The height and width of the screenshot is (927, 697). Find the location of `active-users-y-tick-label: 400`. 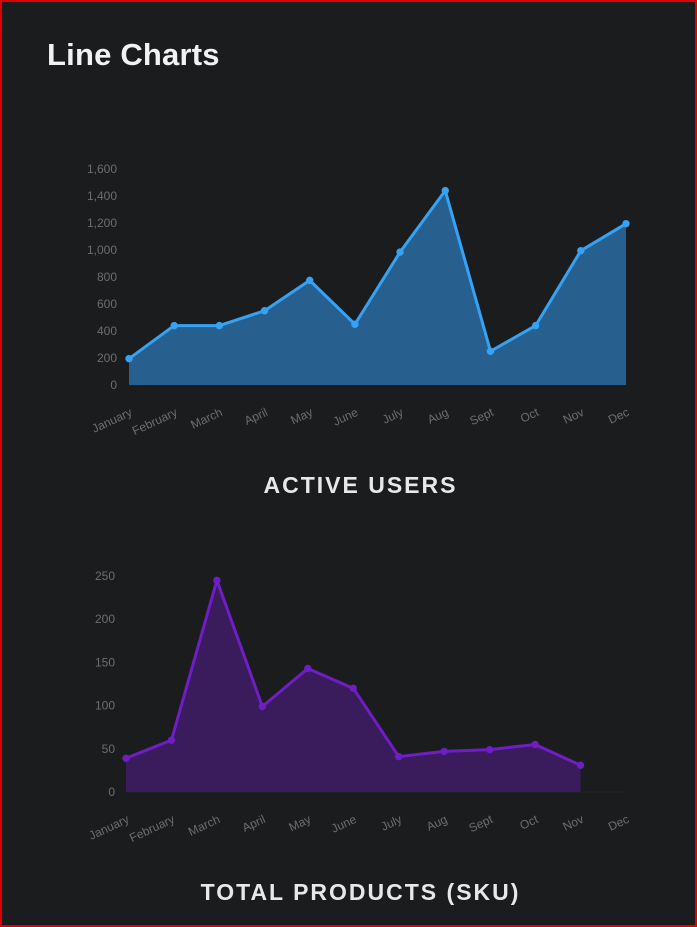

active-users-y-tick-label: 400 is located at coordinates (107, 331).